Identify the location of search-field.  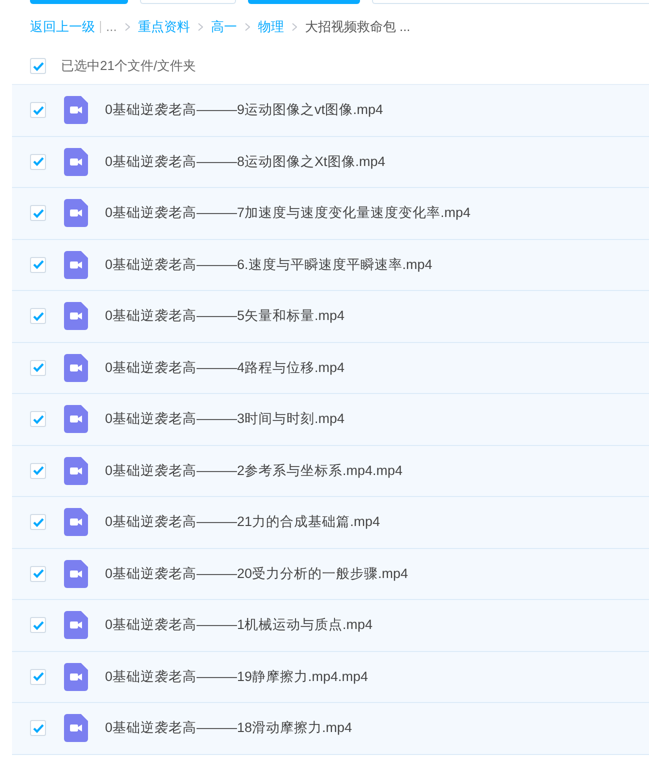
(510, 2).